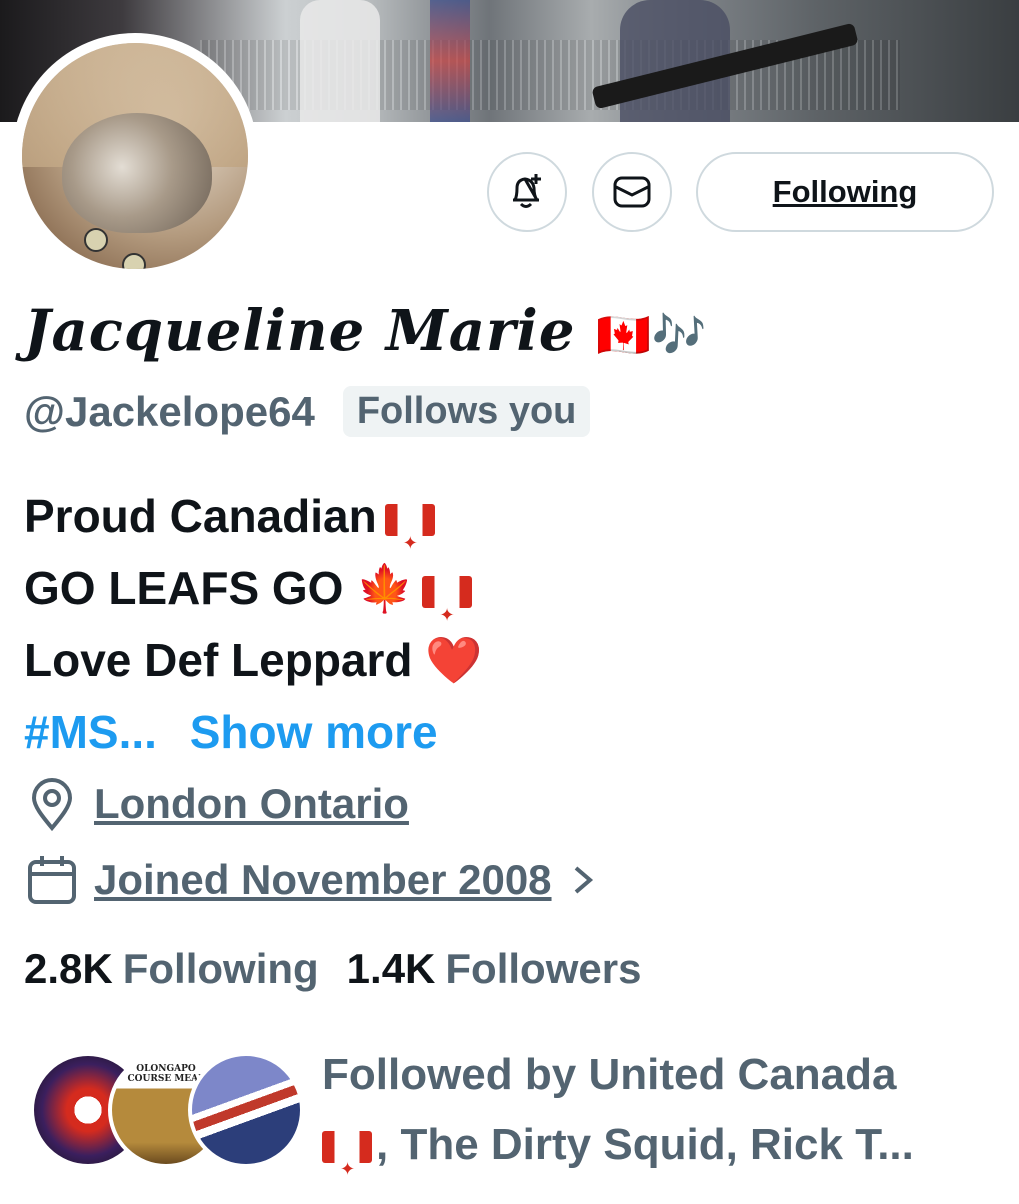 This screenshot has width=1019, height=1204. What do you see at coordinates (323, 880) in the screenshot?
I see `joined-link: Joined November 2008` at bounding box center [323, 880].